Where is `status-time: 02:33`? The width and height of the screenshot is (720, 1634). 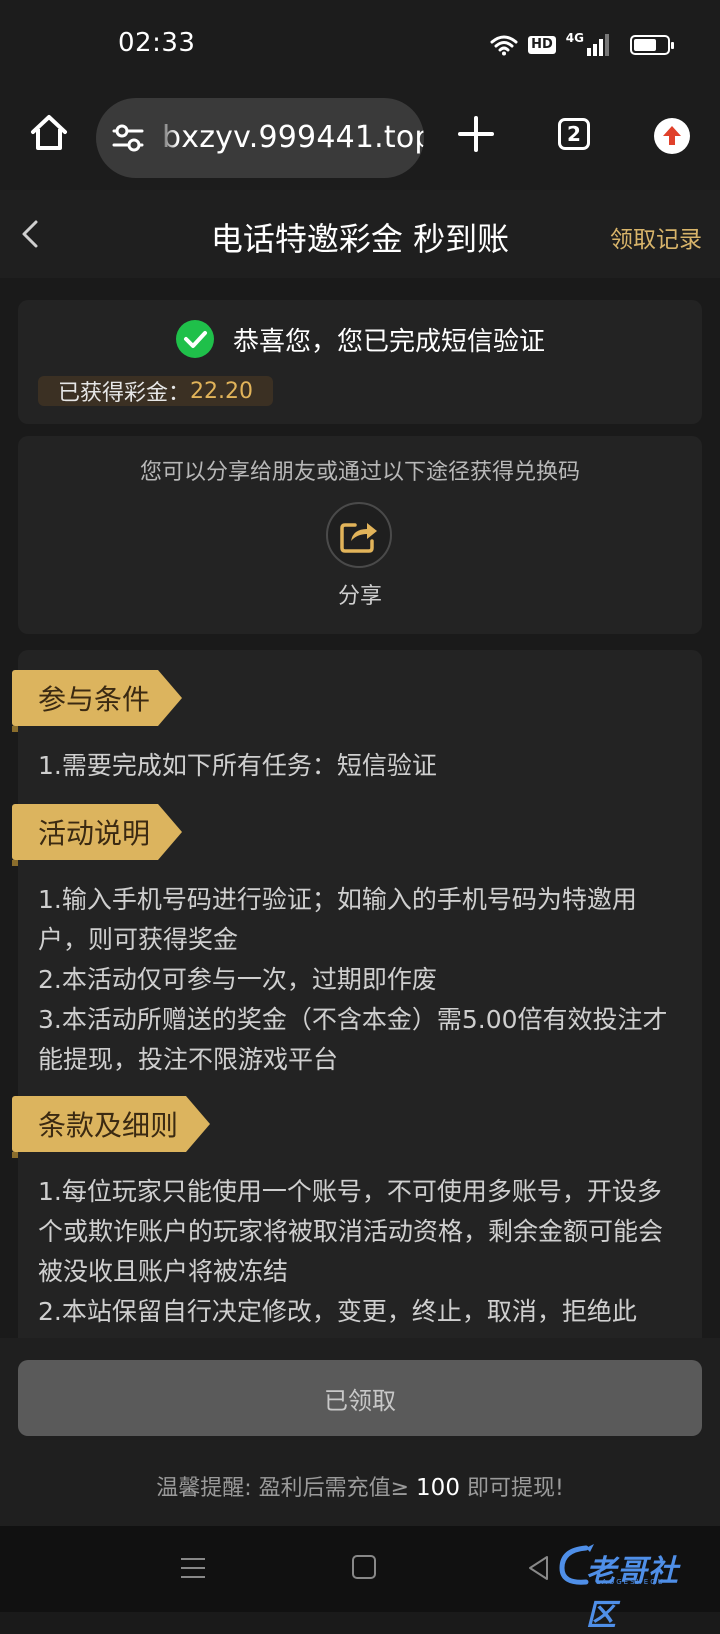 status-time: 02:33 is located at coordinates (157, 43).